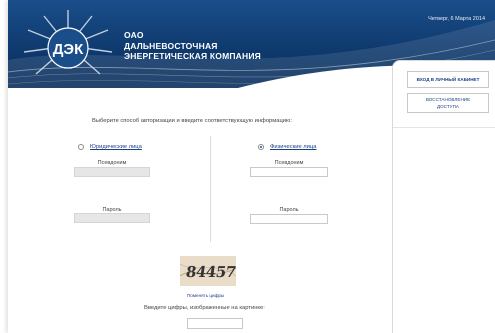 The width and height of the screenshot is (495, 333). I want to click on restore-access-button: ВОССТАНОВЛЕНИЕ ДОСТУПА, so click(448, 103).